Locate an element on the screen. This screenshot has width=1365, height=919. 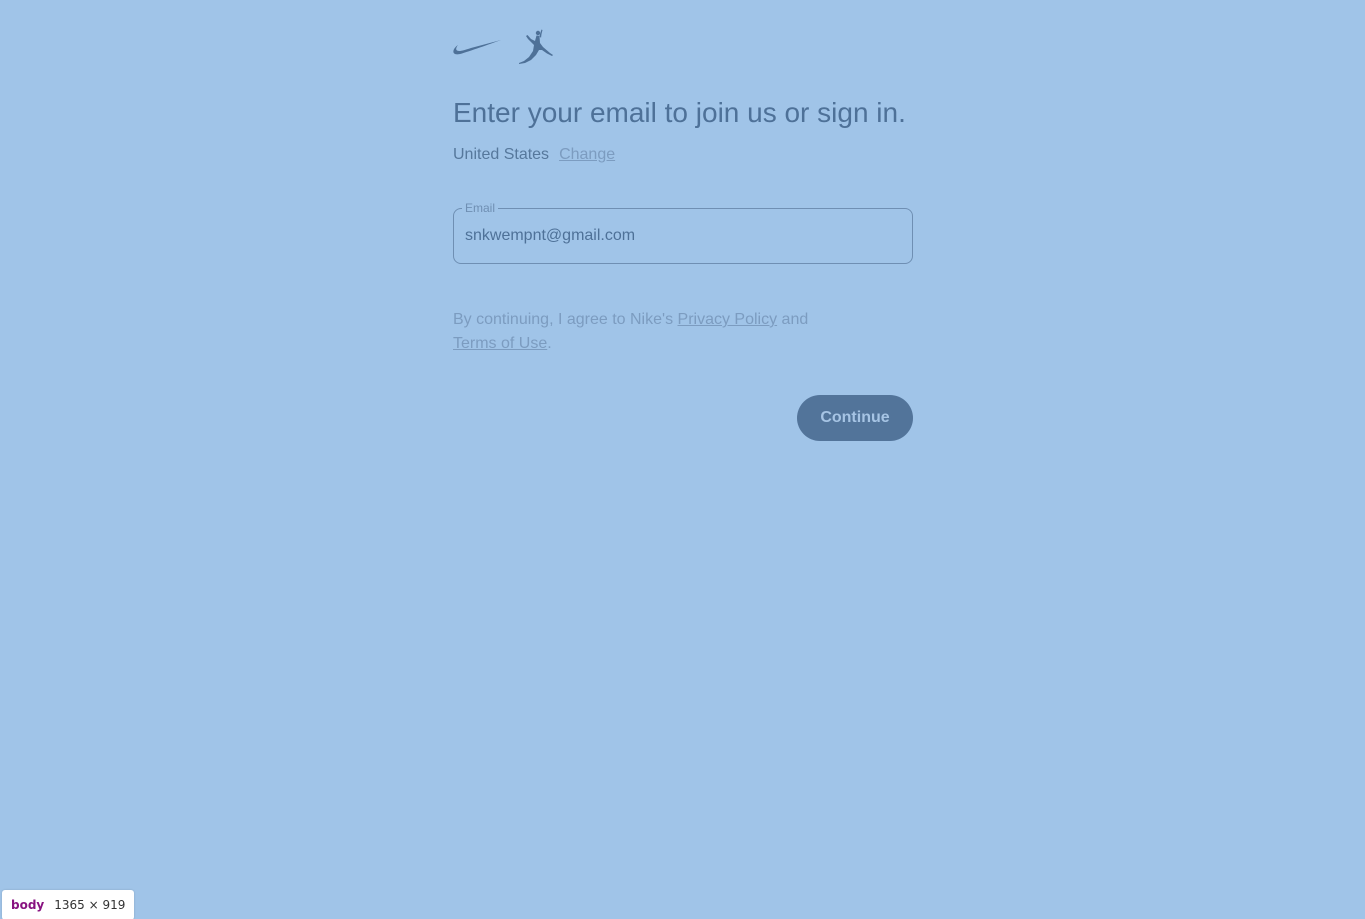
privacy-policy-link: Privacy Policy is located at coordinates (728, 319).